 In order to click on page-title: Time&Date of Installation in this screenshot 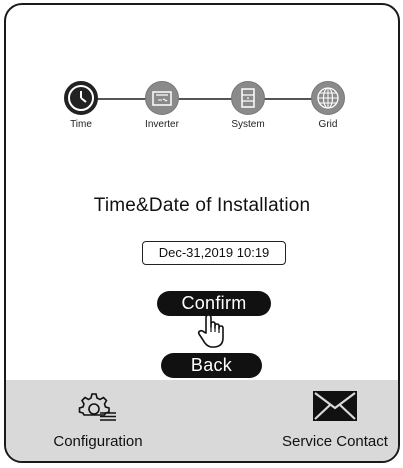, I will do `click(202, 205)`.